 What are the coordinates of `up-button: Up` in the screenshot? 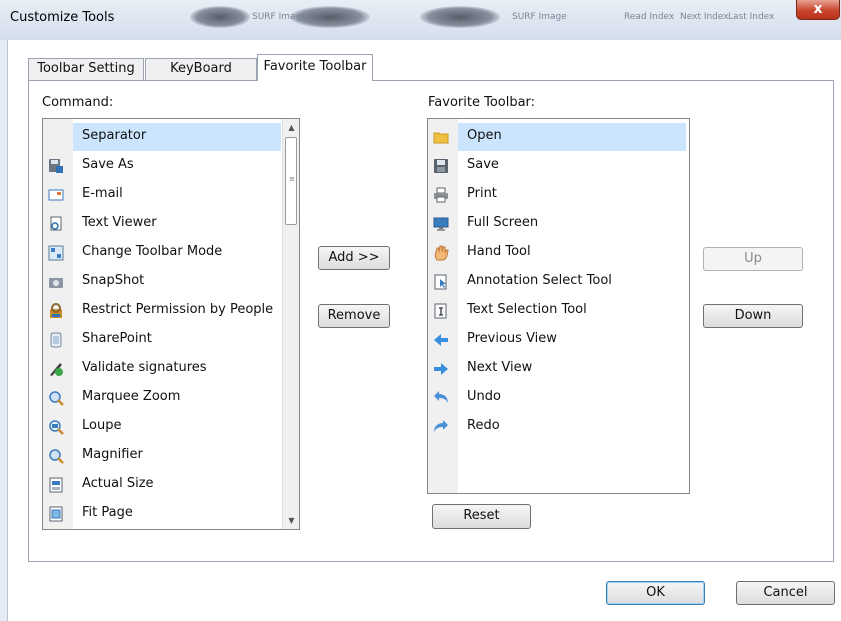 It's located at (753, 259).